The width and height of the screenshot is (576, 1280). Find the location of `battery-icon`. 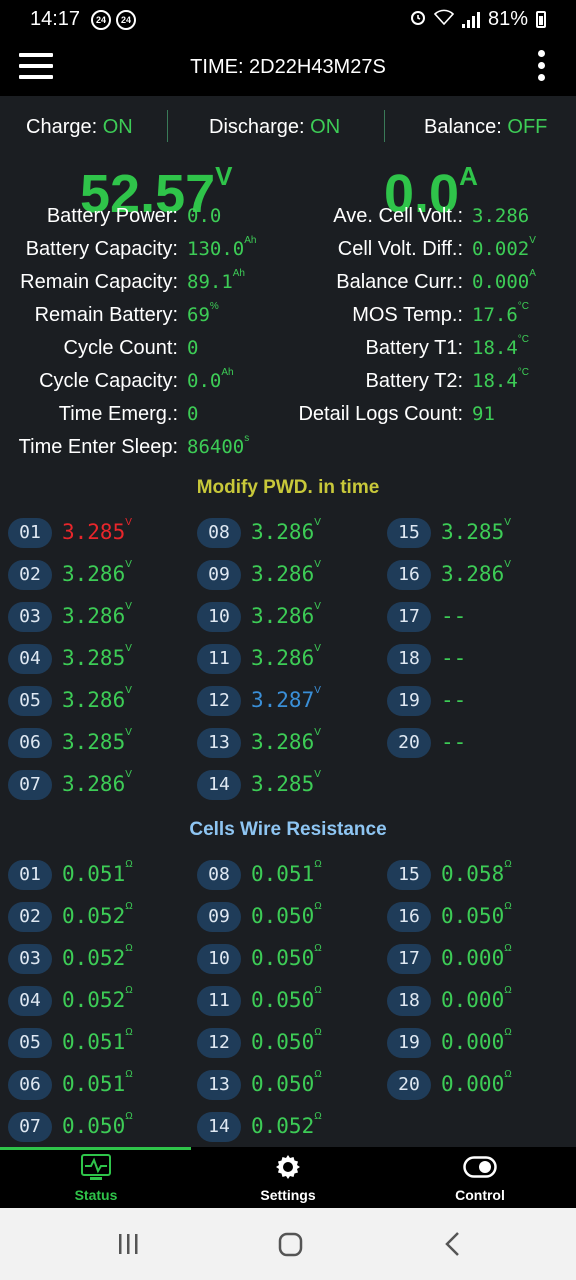

battery-icon is located at coordinates (541, 19).